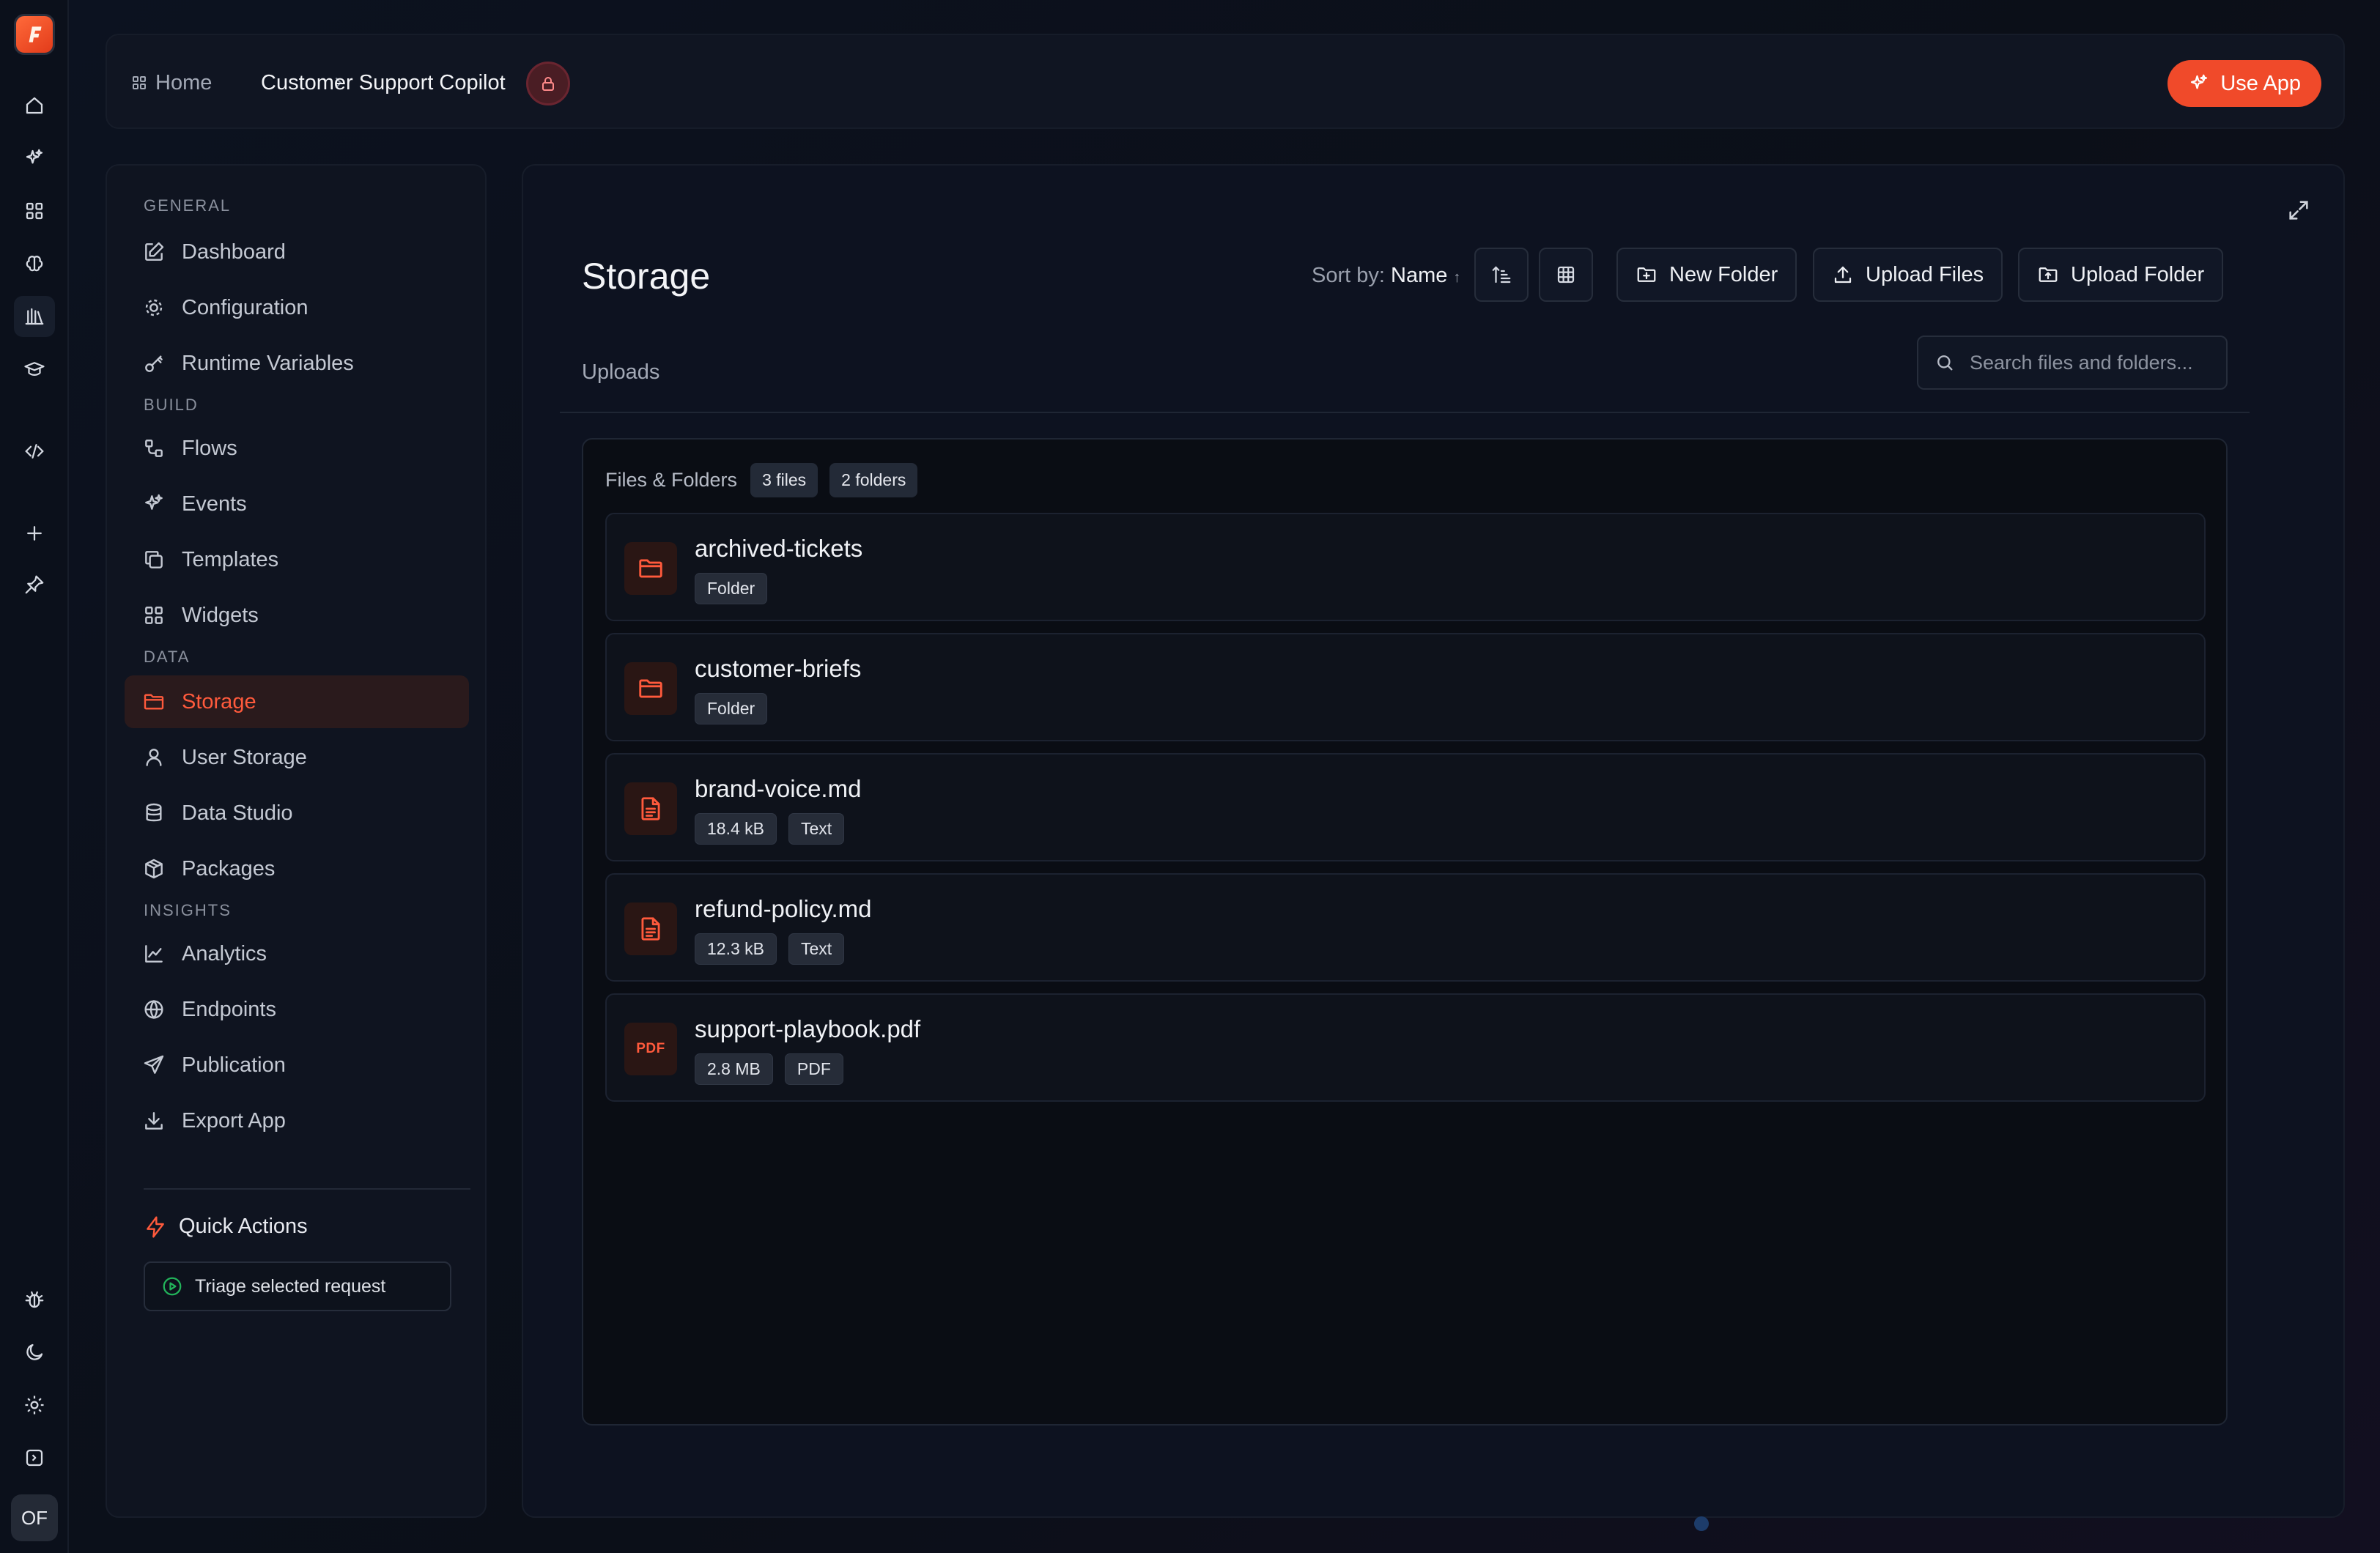 The width and height of the screenshot is (2380, 1553). I want to click on sort-order-button, so click(1501, 275).